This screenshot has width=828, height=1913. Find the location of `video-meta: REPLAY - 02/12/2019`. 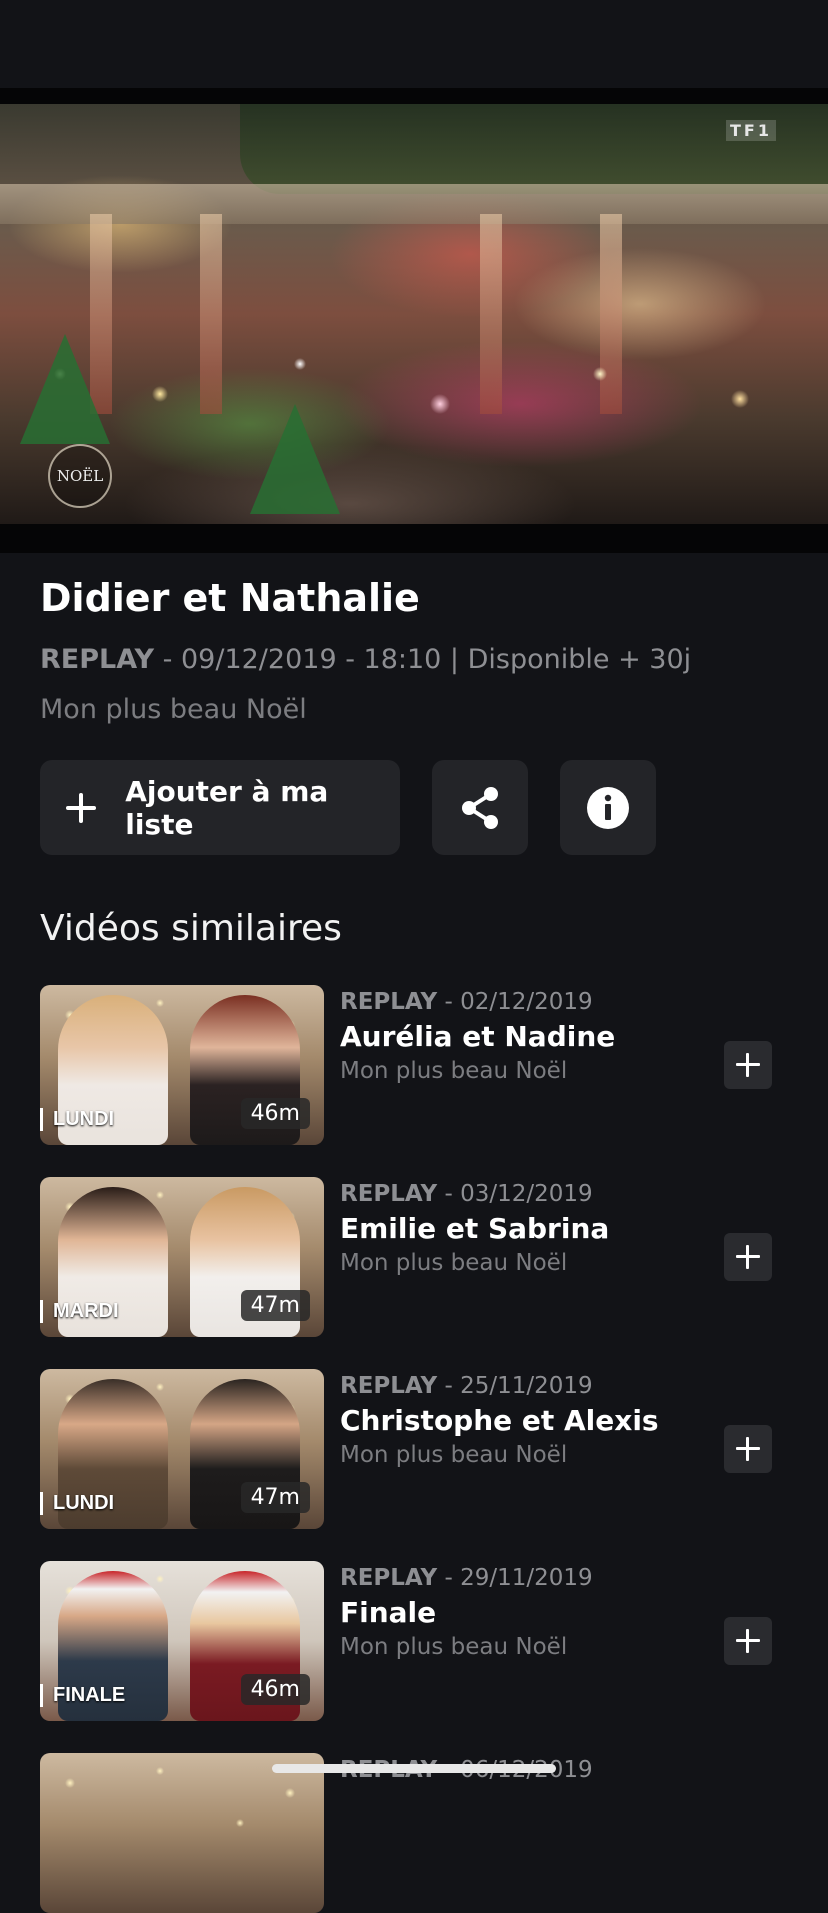

video-meta: REPLAY - 02/12/2019 is located at coordinates (466, 1002).